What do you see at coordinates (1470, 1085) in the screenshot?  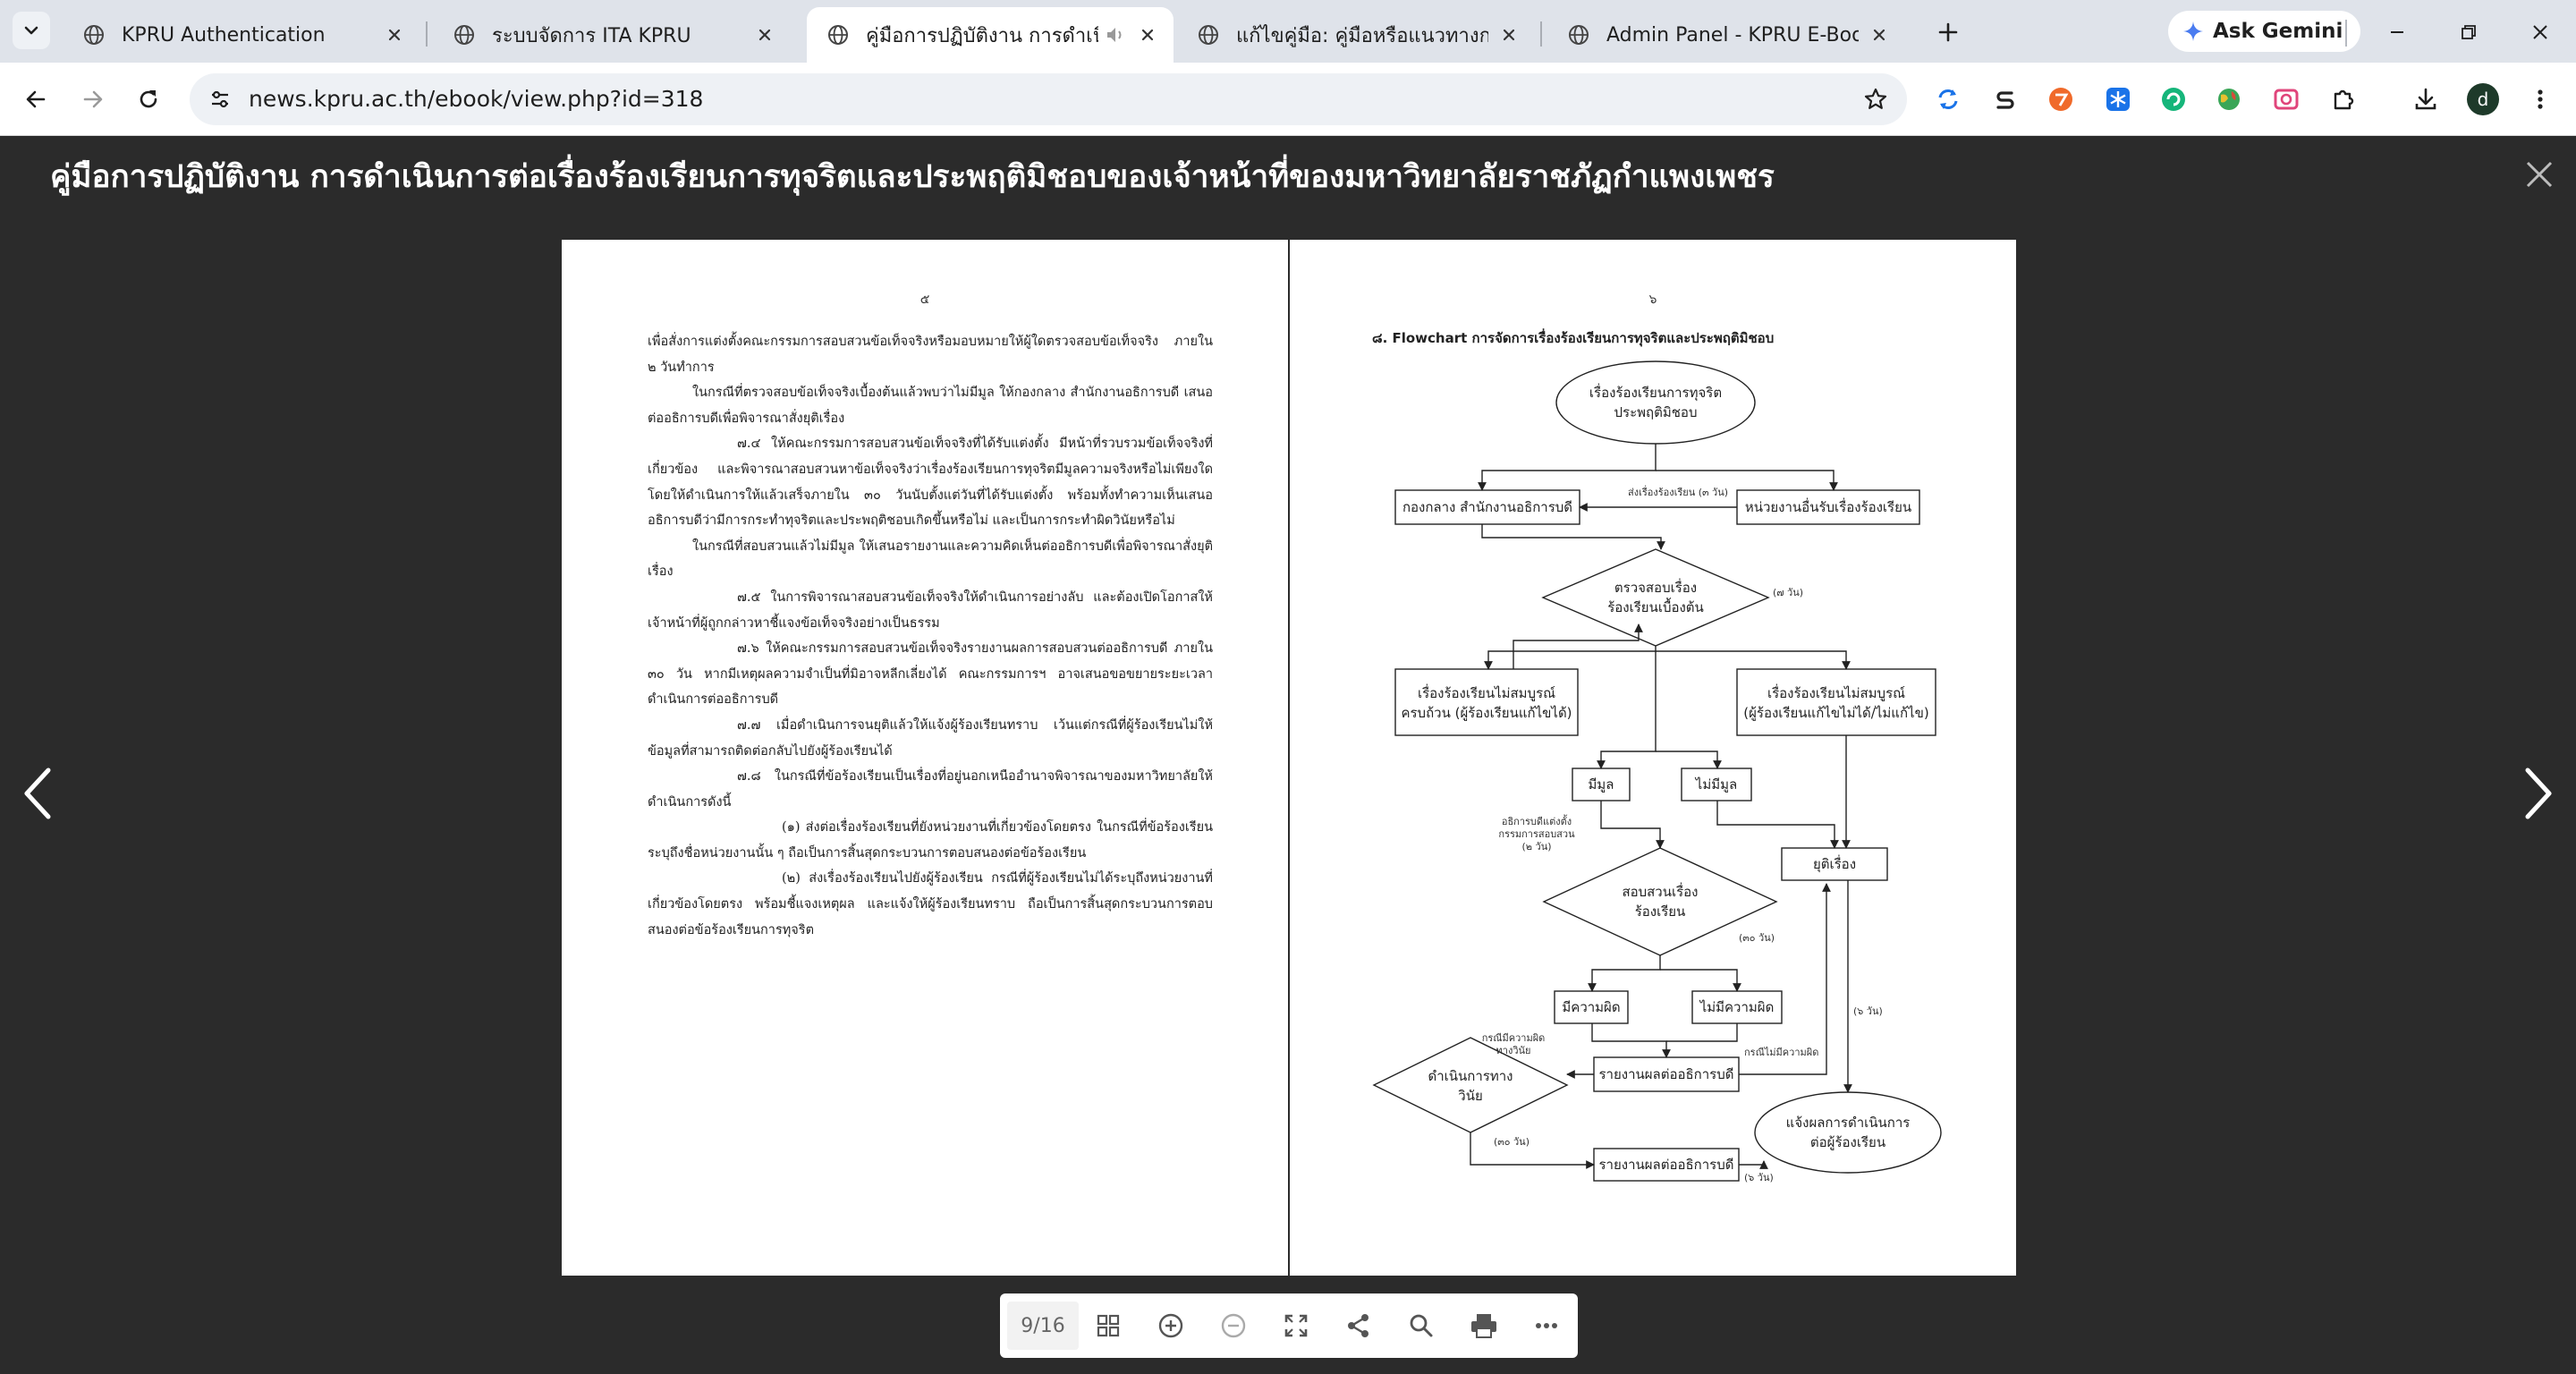 I see `node-discipline` at bounding box center [1470, 1085].